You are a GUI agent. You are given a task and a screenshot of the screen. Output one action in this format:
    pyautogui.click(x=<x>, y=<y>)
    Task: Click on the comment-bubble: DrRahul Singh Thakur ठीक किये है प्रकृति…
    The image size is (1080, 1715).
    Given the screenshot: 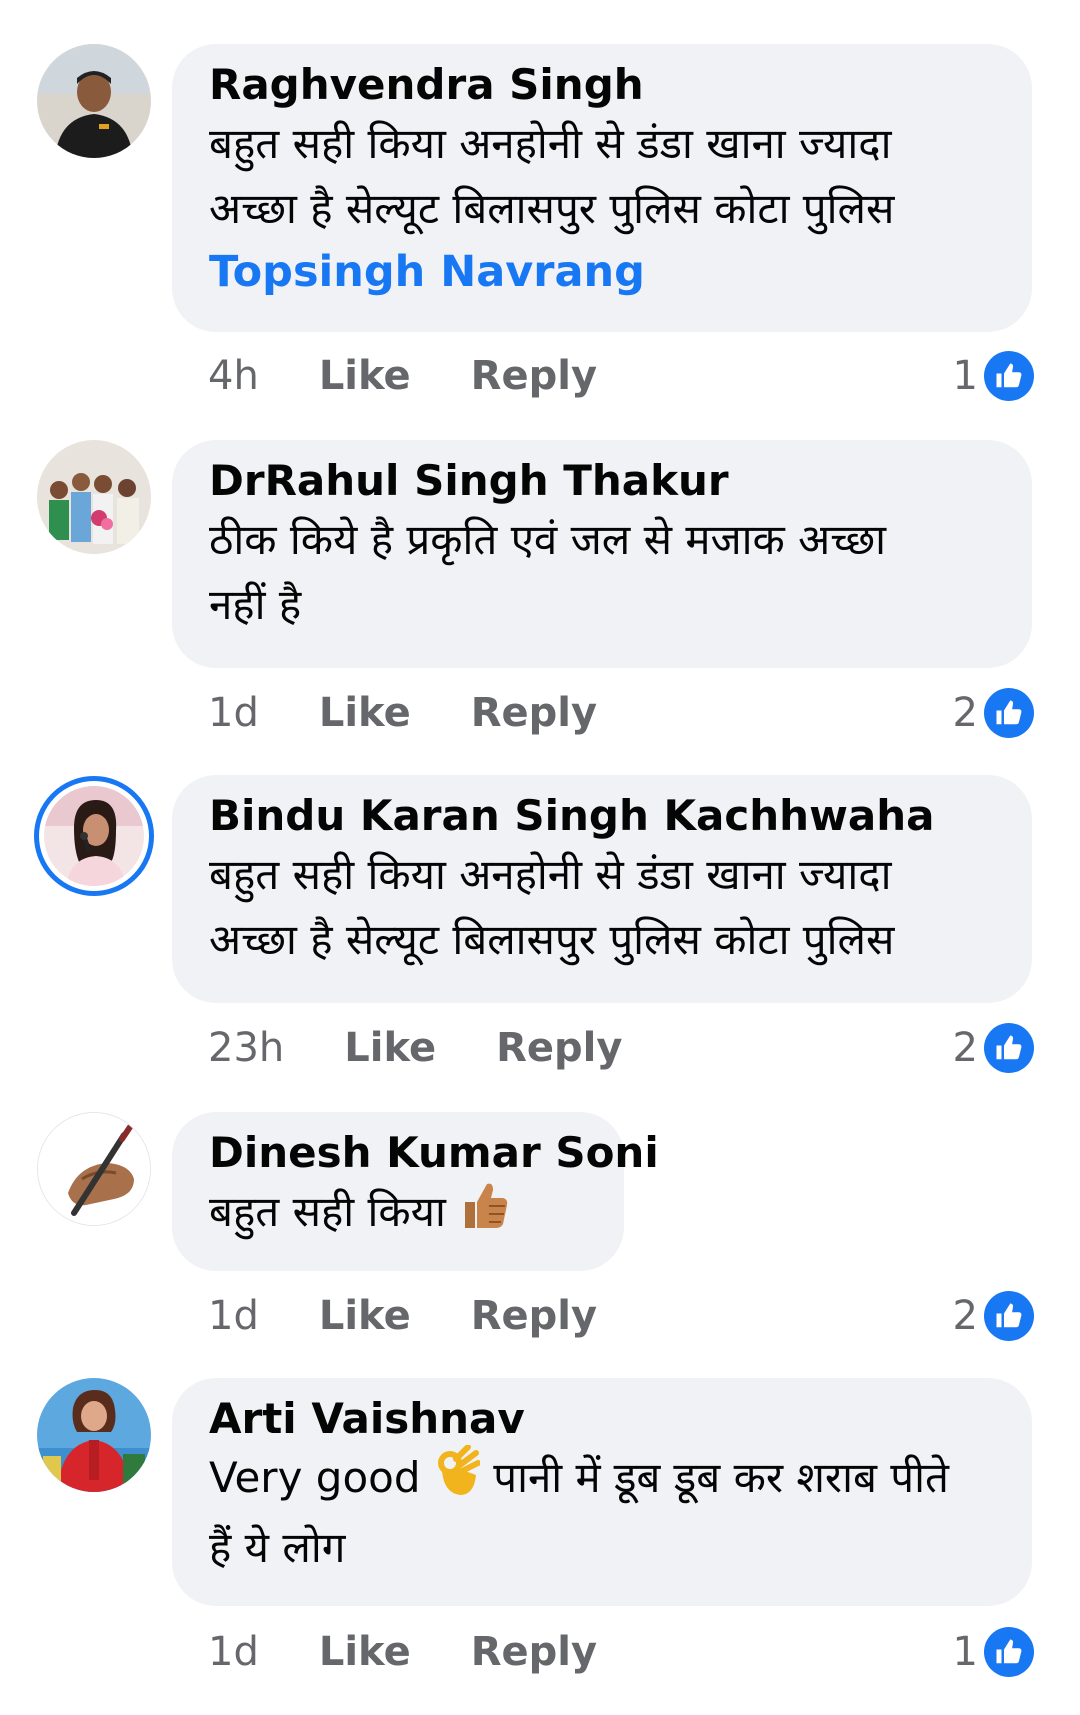 What is the action you would take?
    pyautogui.click(x=602, y=554)
    